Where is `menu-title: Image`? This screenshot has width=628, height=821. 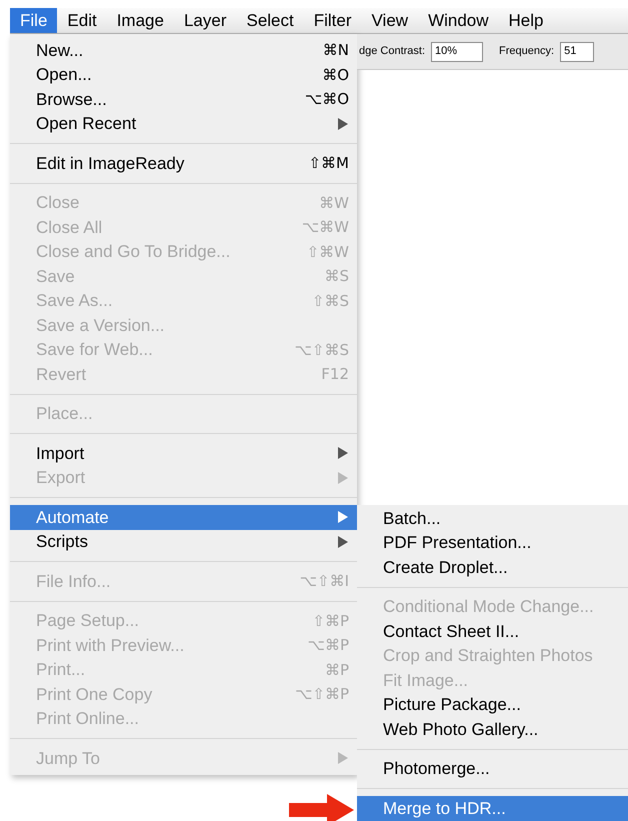
menu-title: Image is located at coordinates (140, 20).